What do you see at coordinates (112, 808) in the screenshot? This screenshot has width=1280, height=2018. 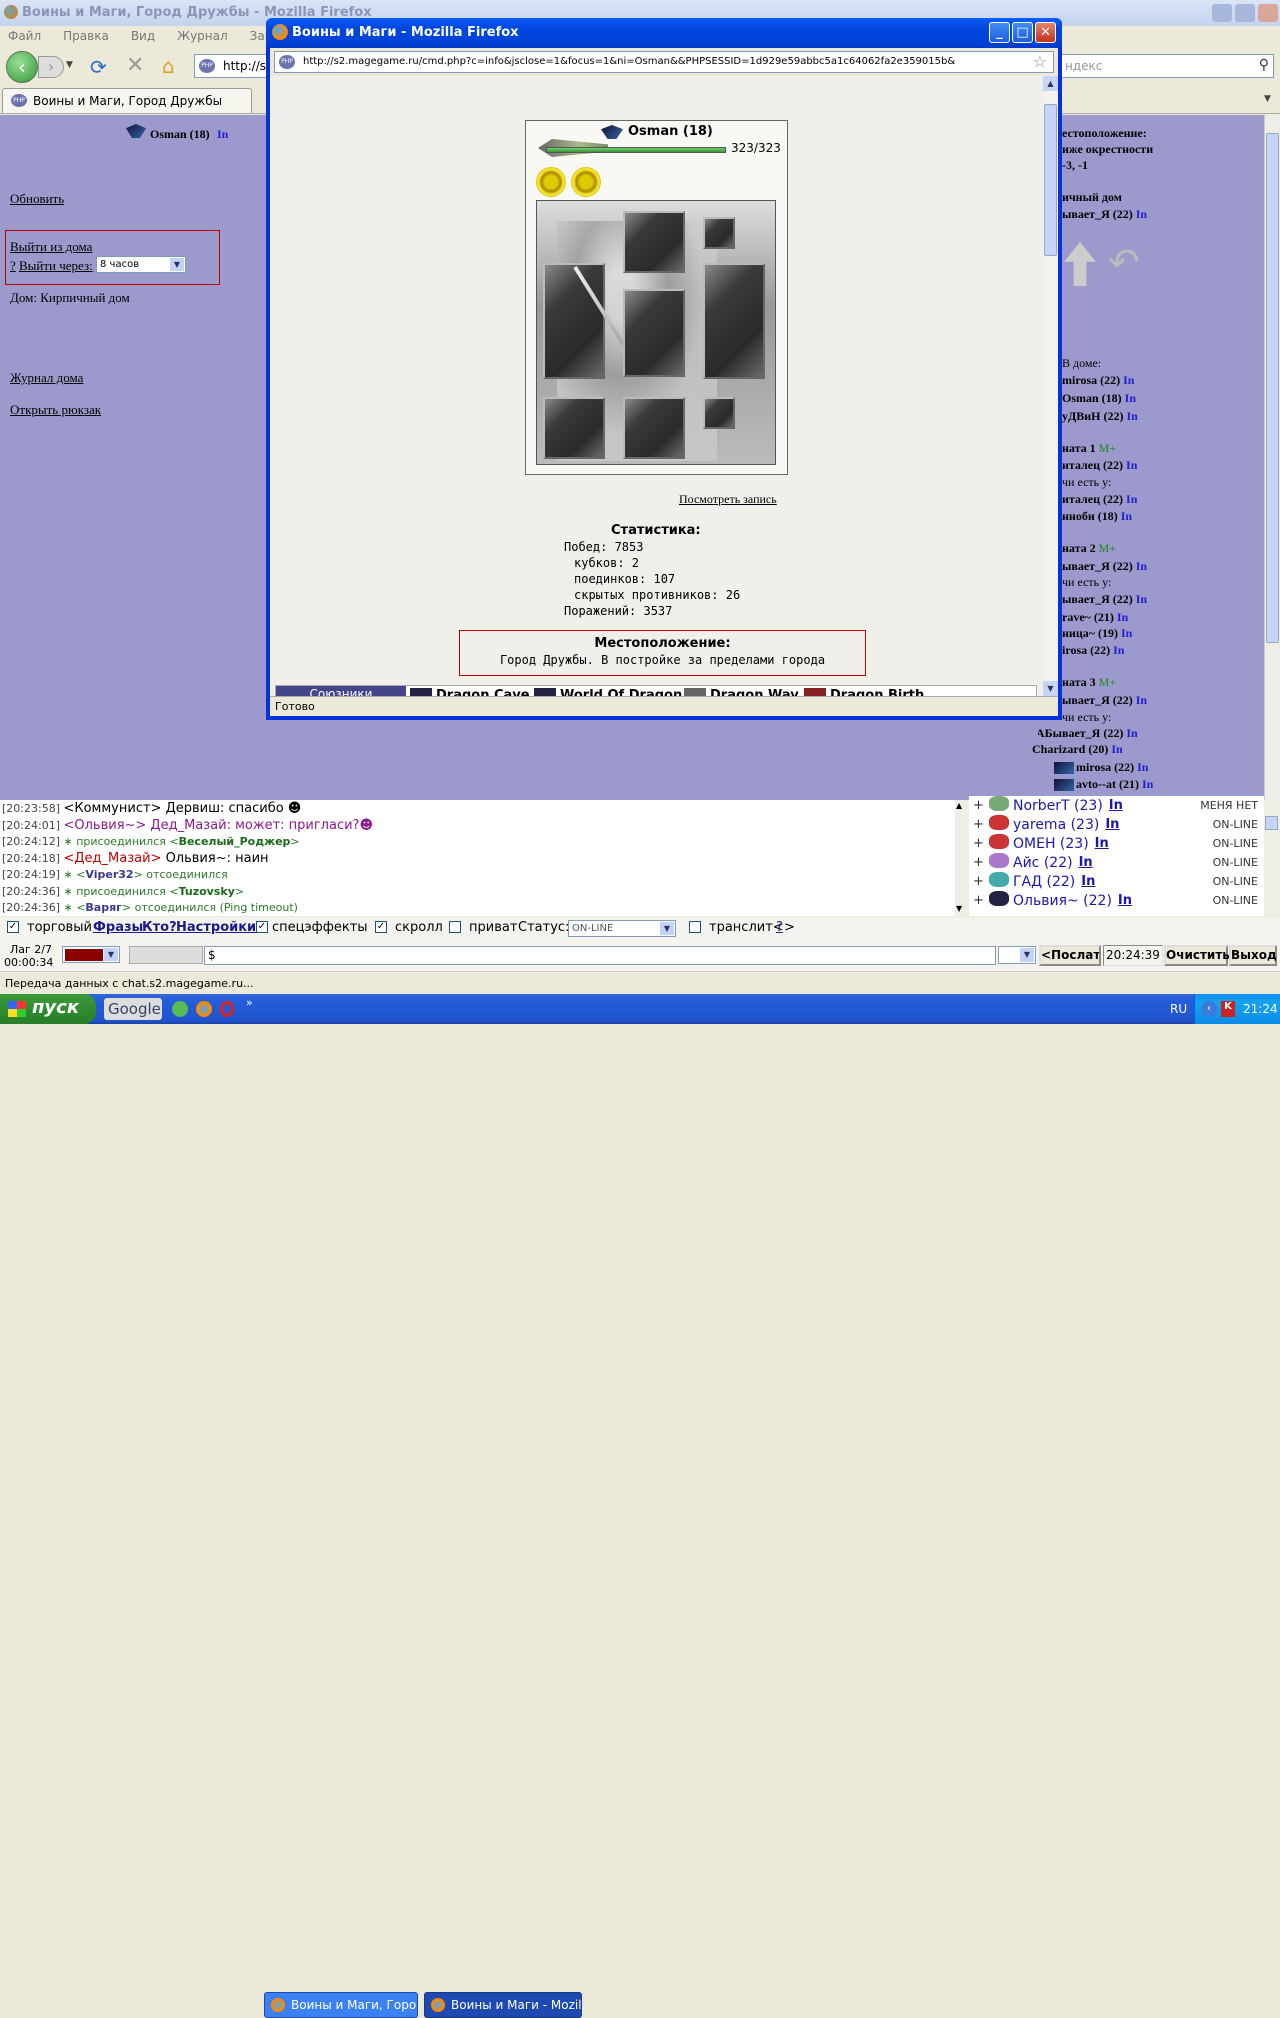 I see `chat-nick: <Коммунист>` at bounding box center [112, 808].